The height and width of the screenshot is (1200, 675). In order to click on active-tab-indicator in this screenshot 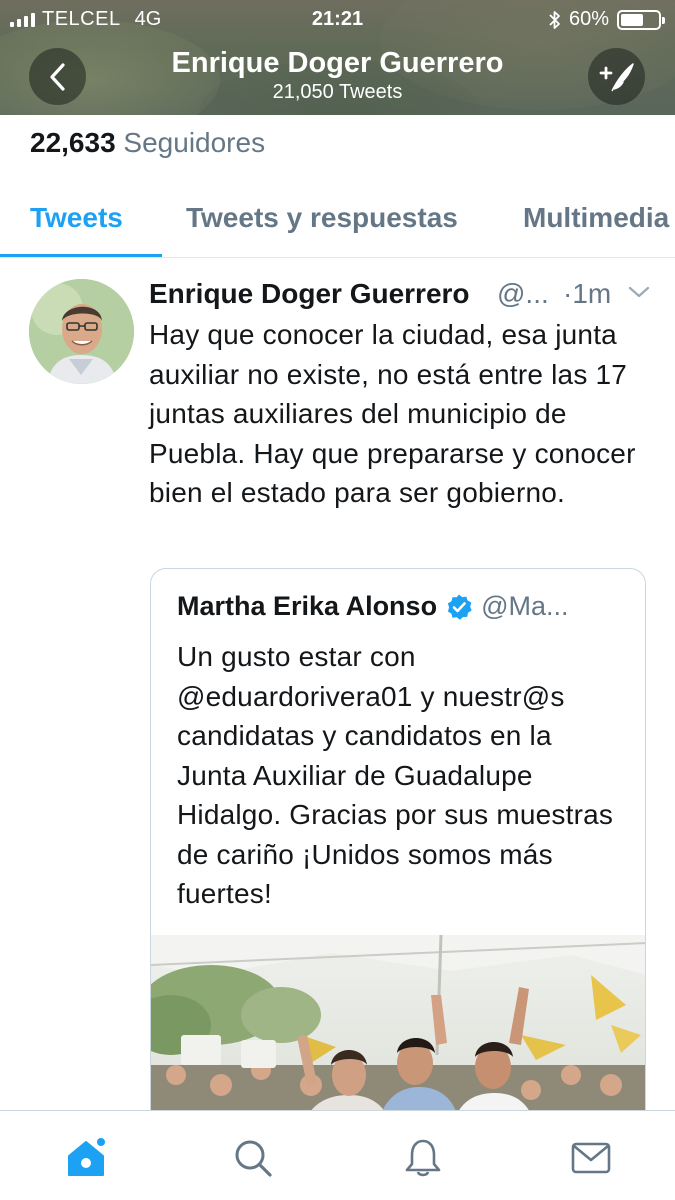, I will do `click(81, 255)`.